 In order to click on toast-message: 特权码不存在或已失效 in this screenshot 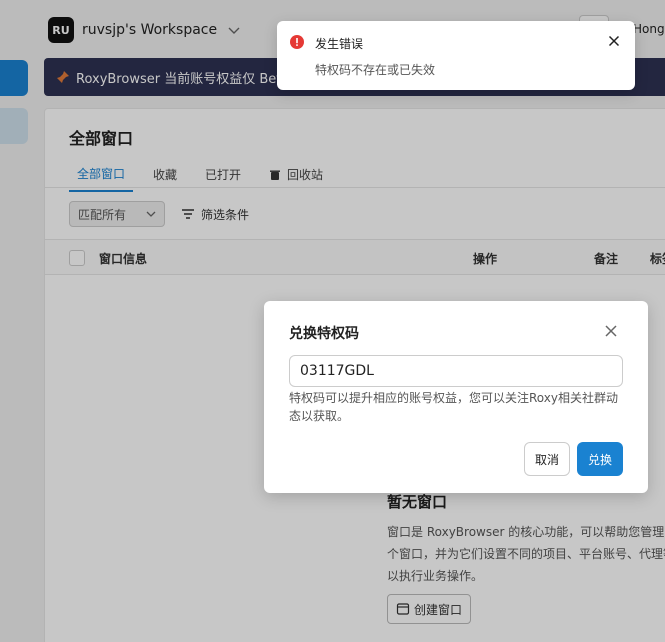, I will do `click(375, 70)`.